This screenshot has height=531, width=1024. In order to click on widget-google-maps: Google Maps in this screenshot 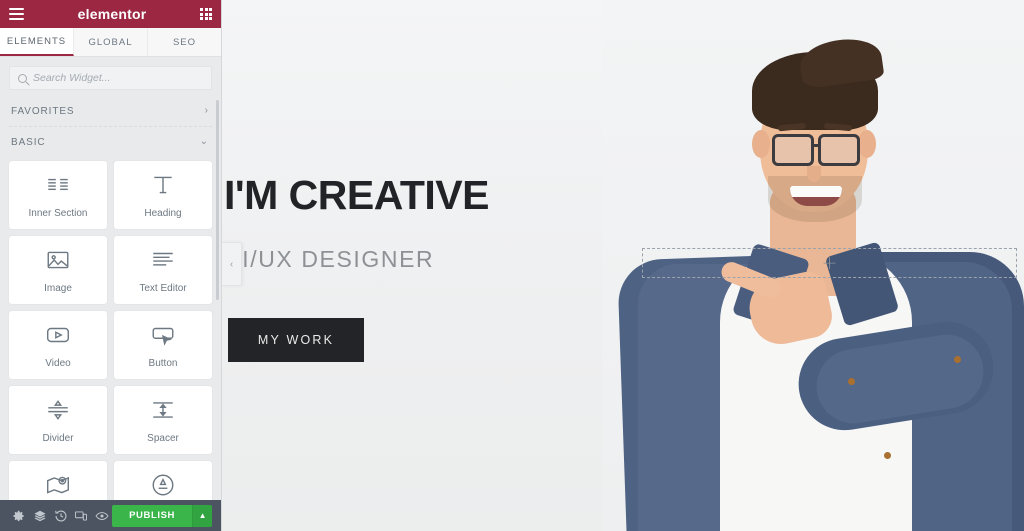, I will do `click(58, 480)`.